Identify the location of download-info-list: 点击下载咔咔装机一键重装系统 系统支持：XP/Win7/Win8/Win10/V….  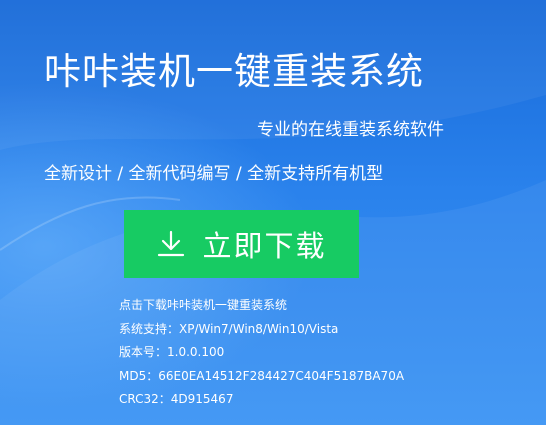
(261, 353).